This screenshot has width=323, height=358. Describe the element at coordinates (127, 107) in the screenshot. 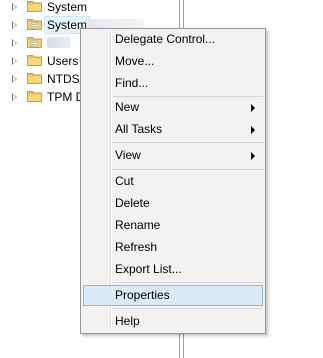

I see `menu-item-label: New` at that location.